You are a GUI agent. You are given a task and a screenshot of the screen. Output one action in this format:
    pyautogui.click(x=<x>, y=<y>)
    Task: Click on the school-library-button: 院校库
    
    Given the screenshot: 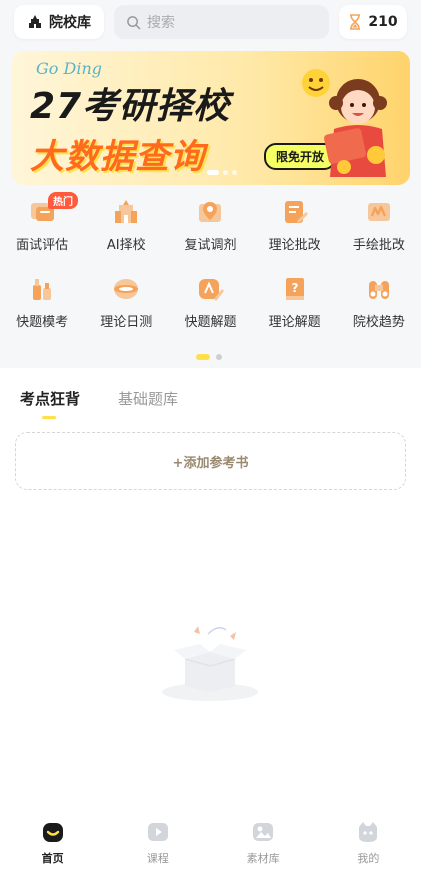 What is the action you would take?
    pyautogui.click(x=59, y=22)
    